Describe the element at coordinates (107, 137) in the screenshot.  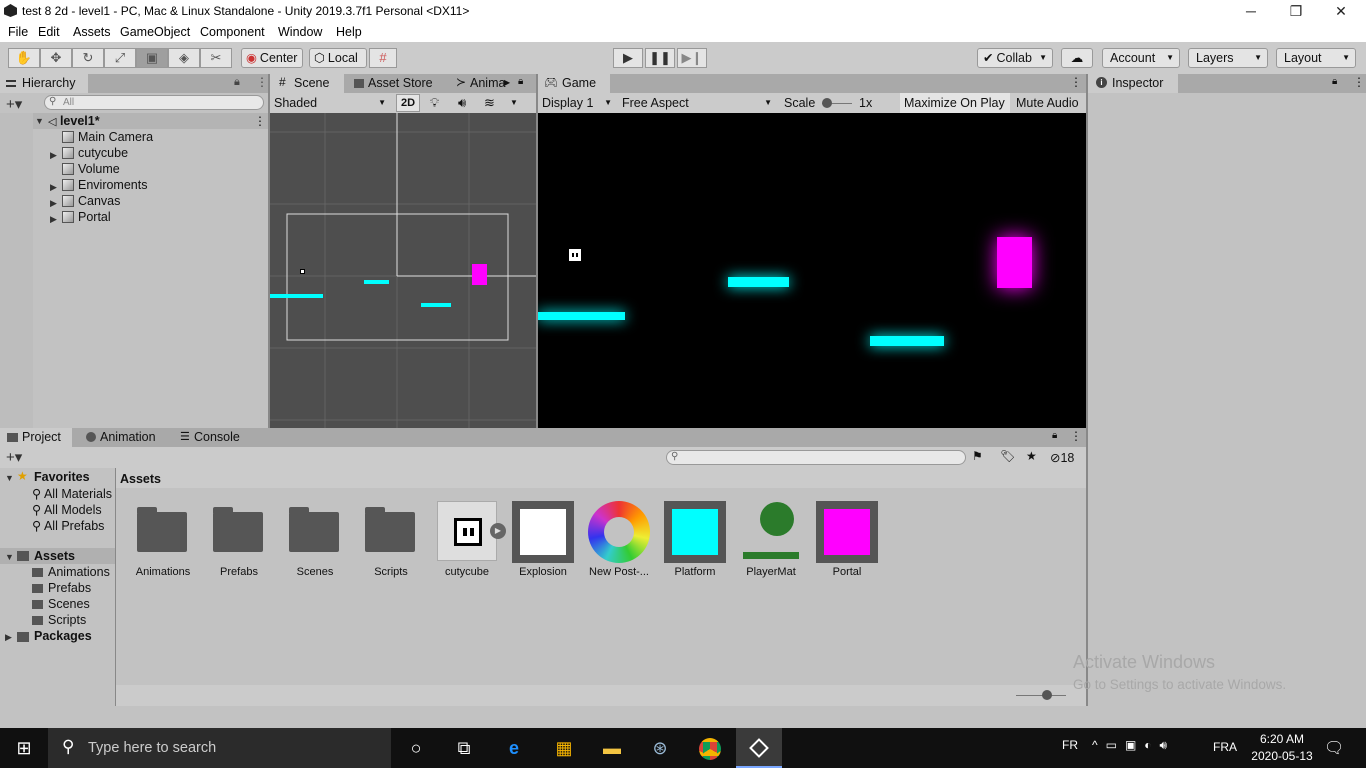
I see `hierarchy-item: Main Camera` at that location.